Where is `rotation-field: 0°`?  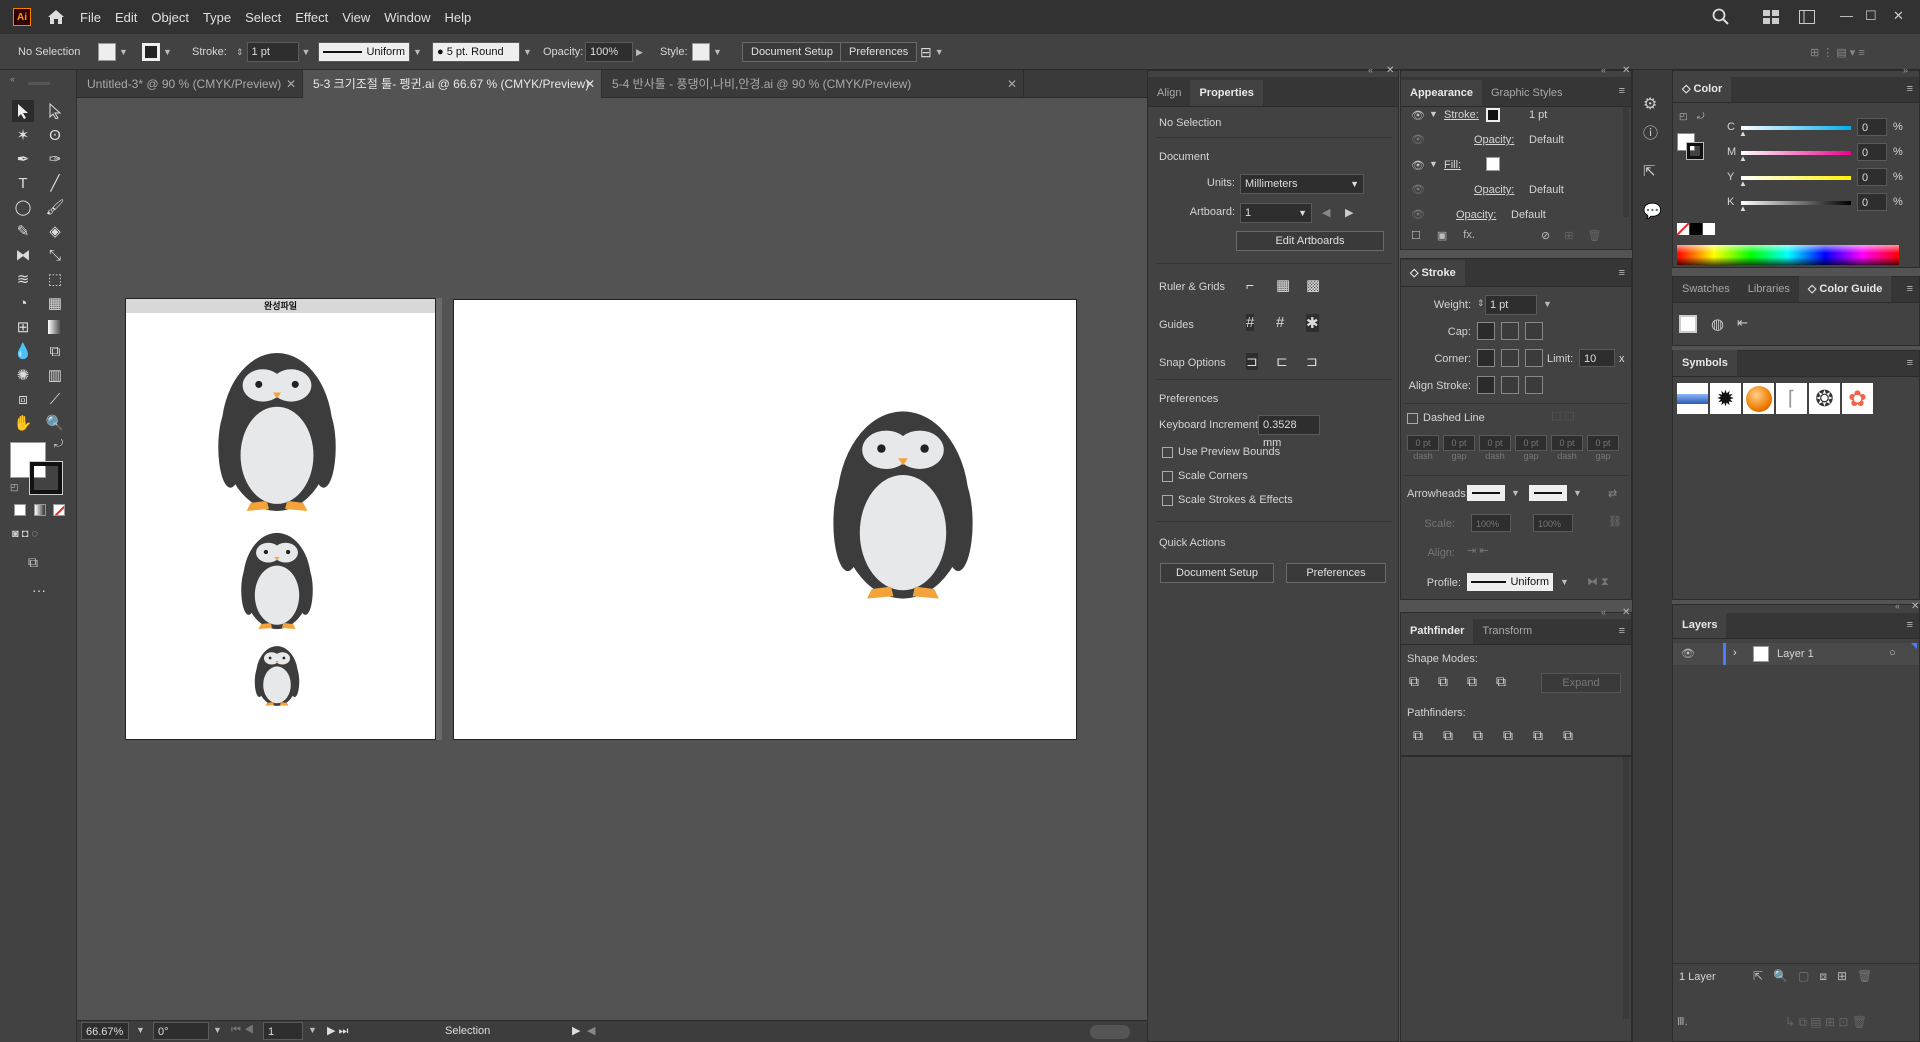
rotation-field: 0° is located at coordinates (181, 1031).